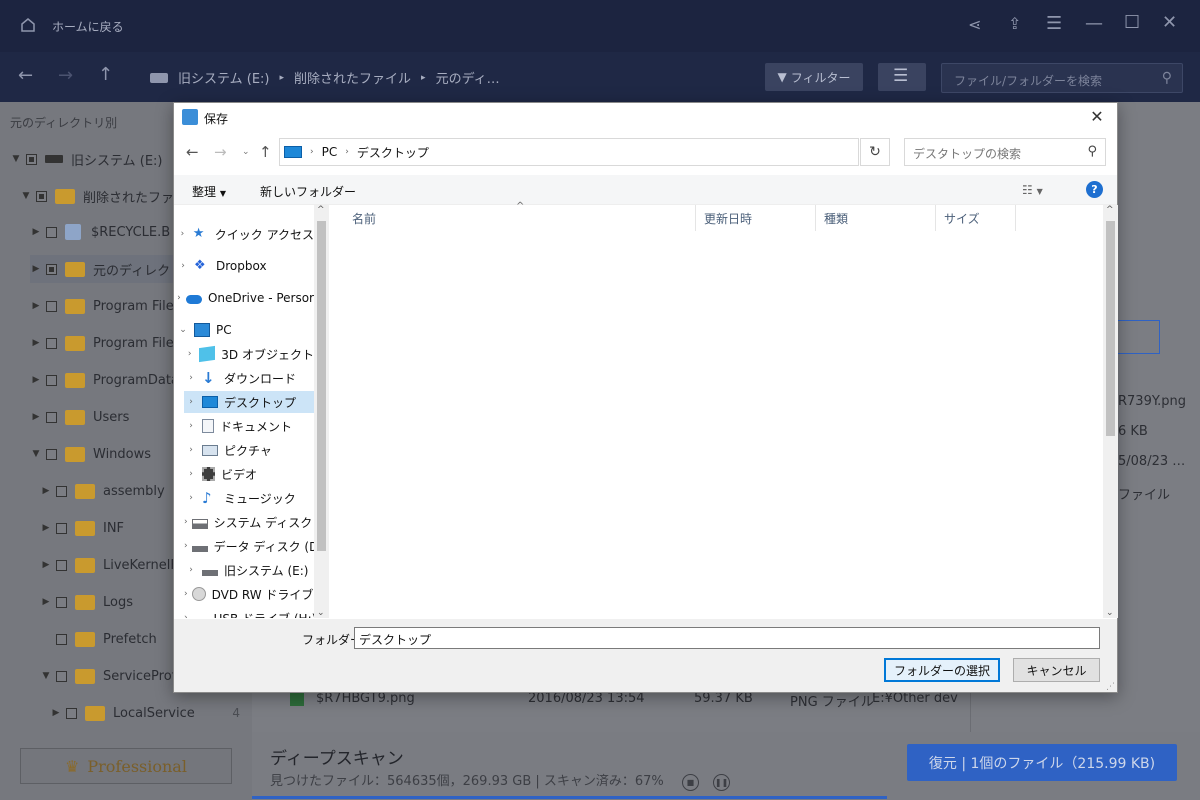  What do you see at coordinates (690, 782) in the screenshot?
I see `stop-icon: ■` at bounding box center [690, 782].